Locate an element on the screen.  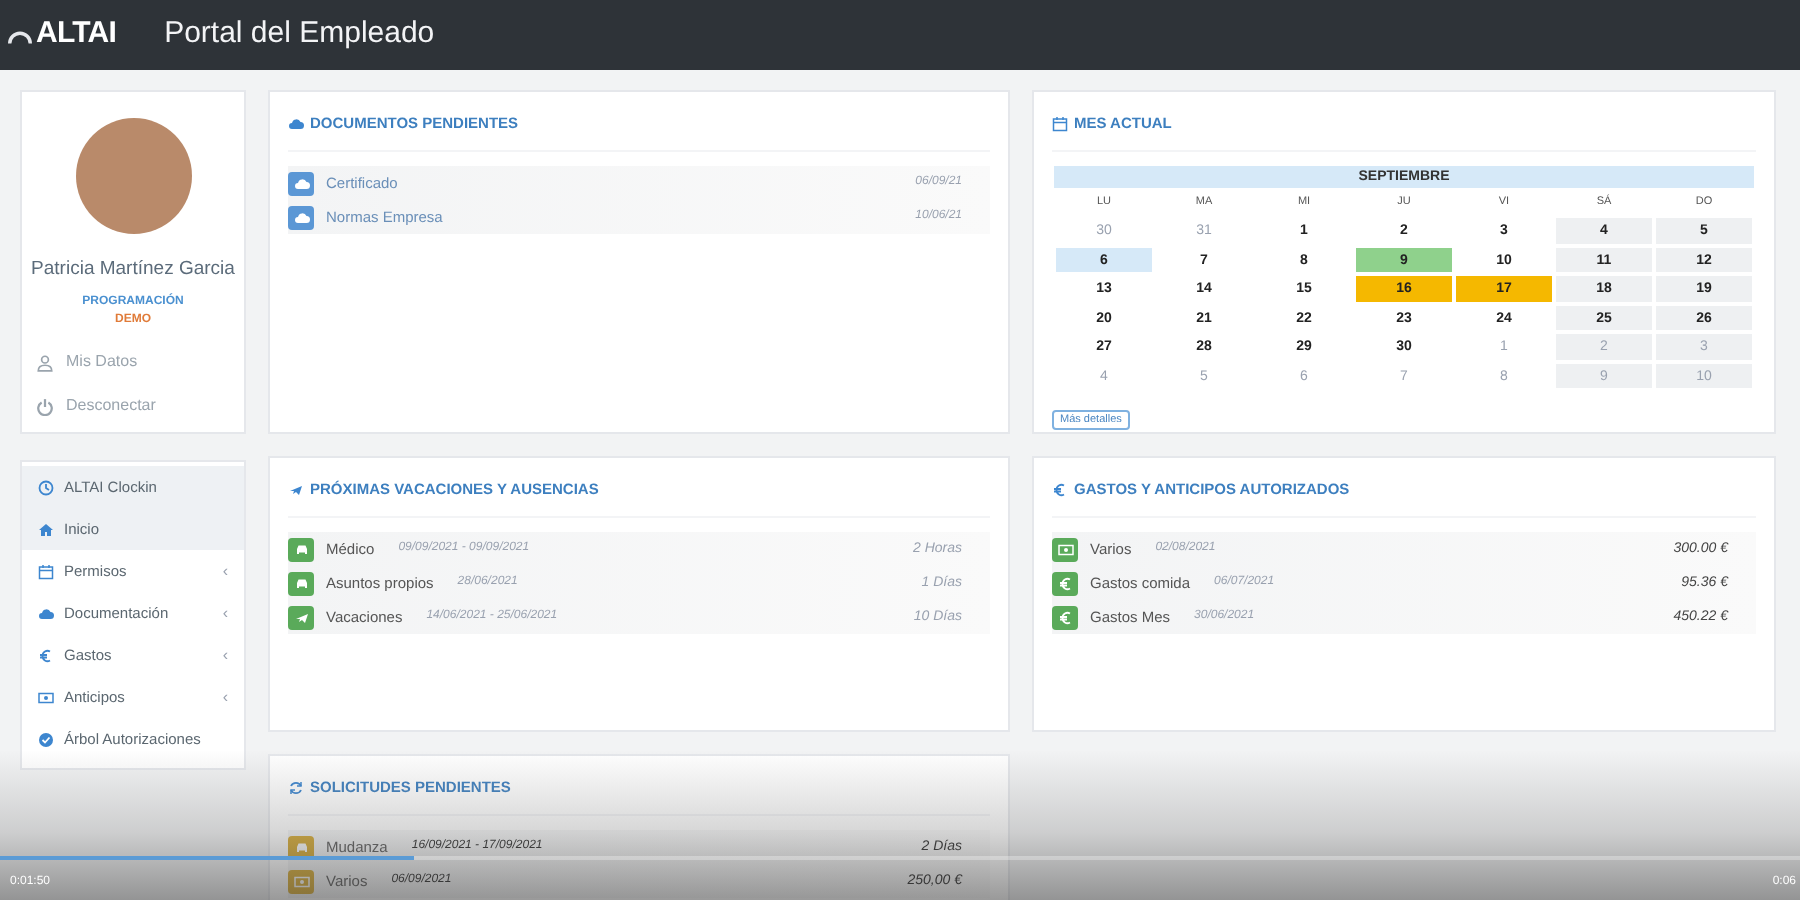
logo-arc-icon is located at coordinates (20, 35).